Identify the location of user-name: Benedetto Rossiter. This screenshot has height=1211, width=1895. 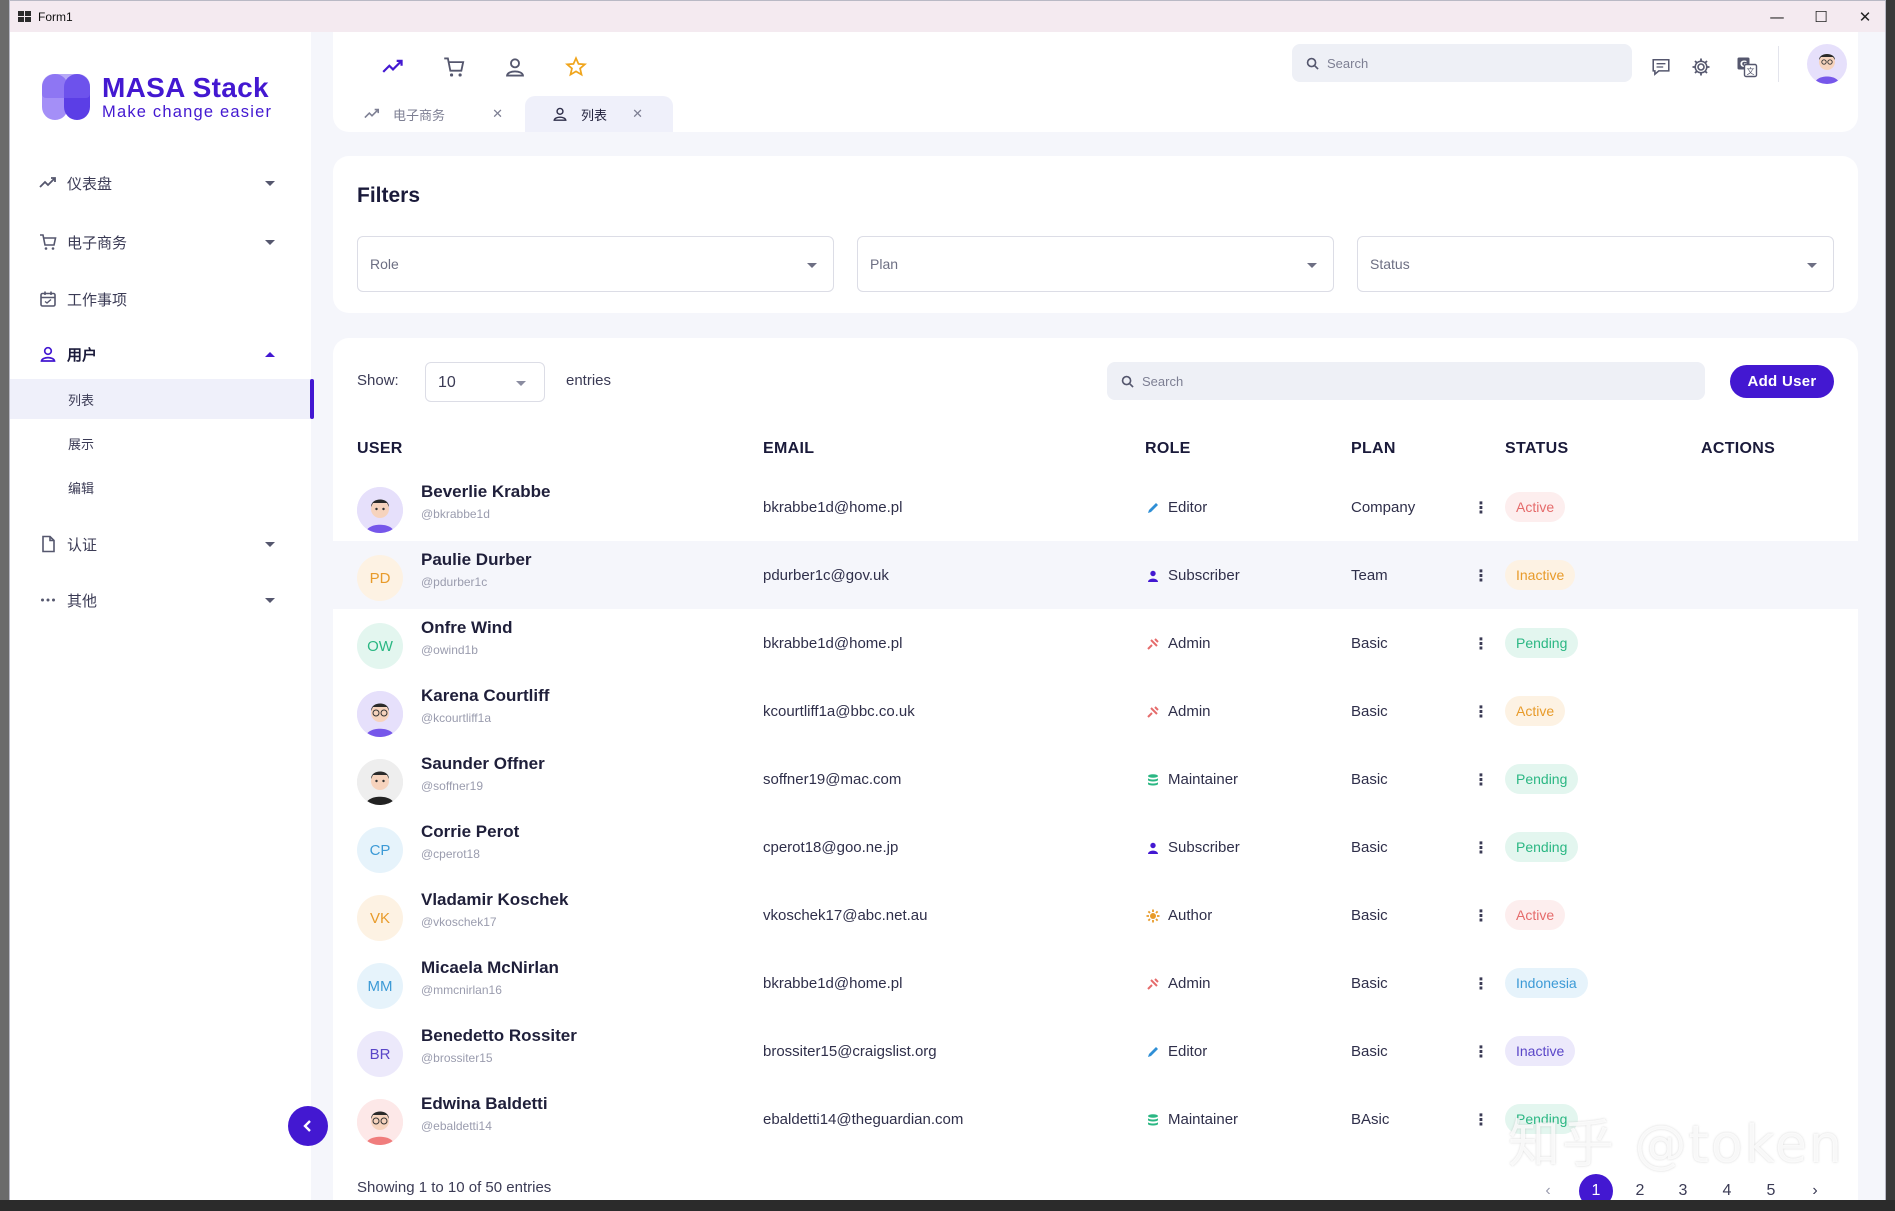
(499, 1036).